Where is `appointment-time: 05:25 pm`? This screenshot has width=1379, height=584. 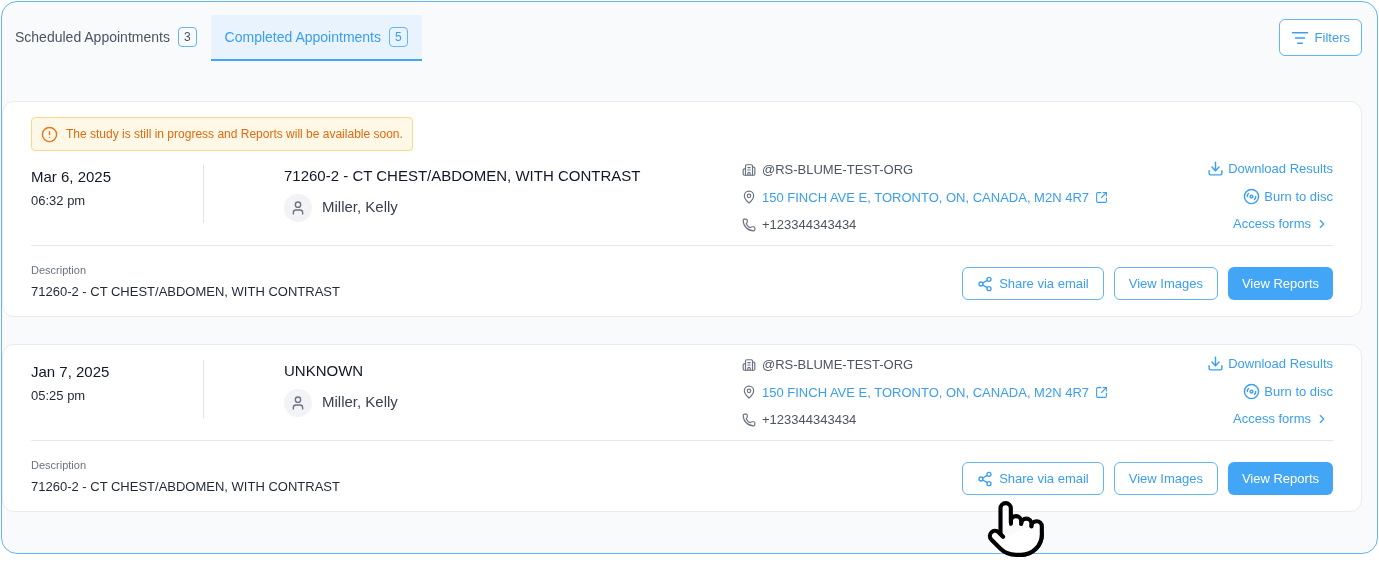
appointment-time: 05:25 pm is located at coordinates (59, 395).